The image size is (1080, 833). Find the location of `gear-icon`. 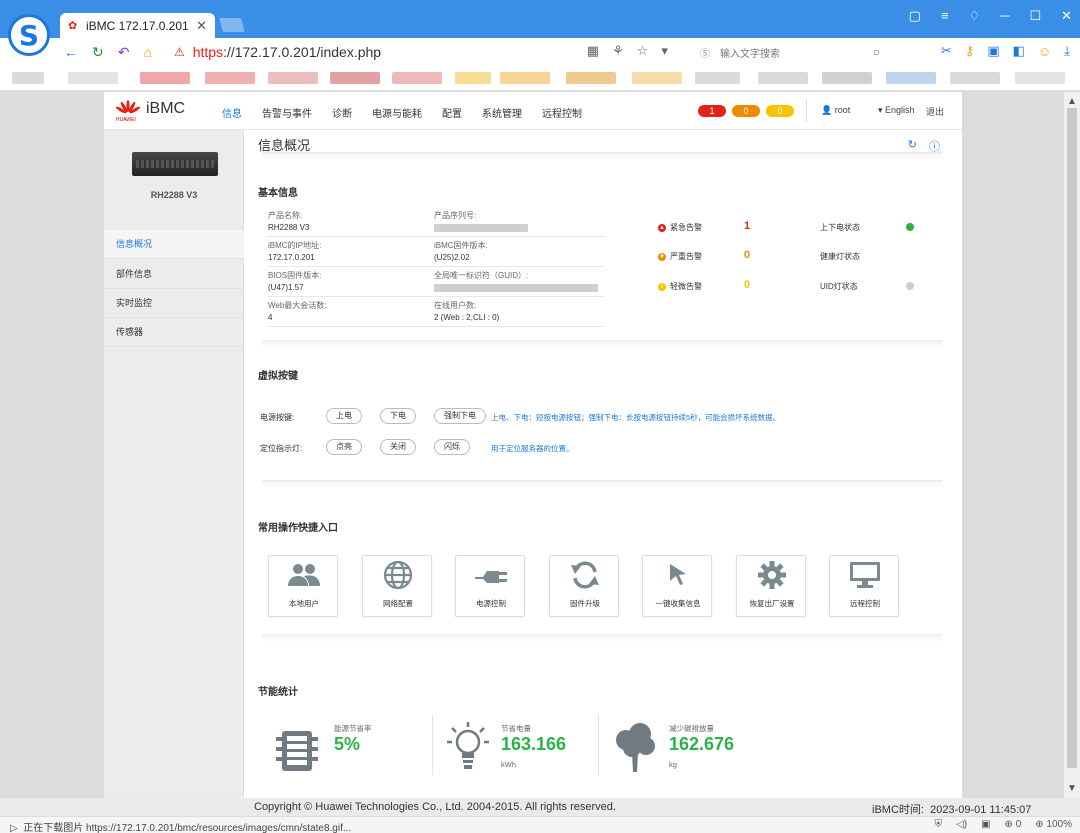

gear-icon is located at coordinates (772, 575).